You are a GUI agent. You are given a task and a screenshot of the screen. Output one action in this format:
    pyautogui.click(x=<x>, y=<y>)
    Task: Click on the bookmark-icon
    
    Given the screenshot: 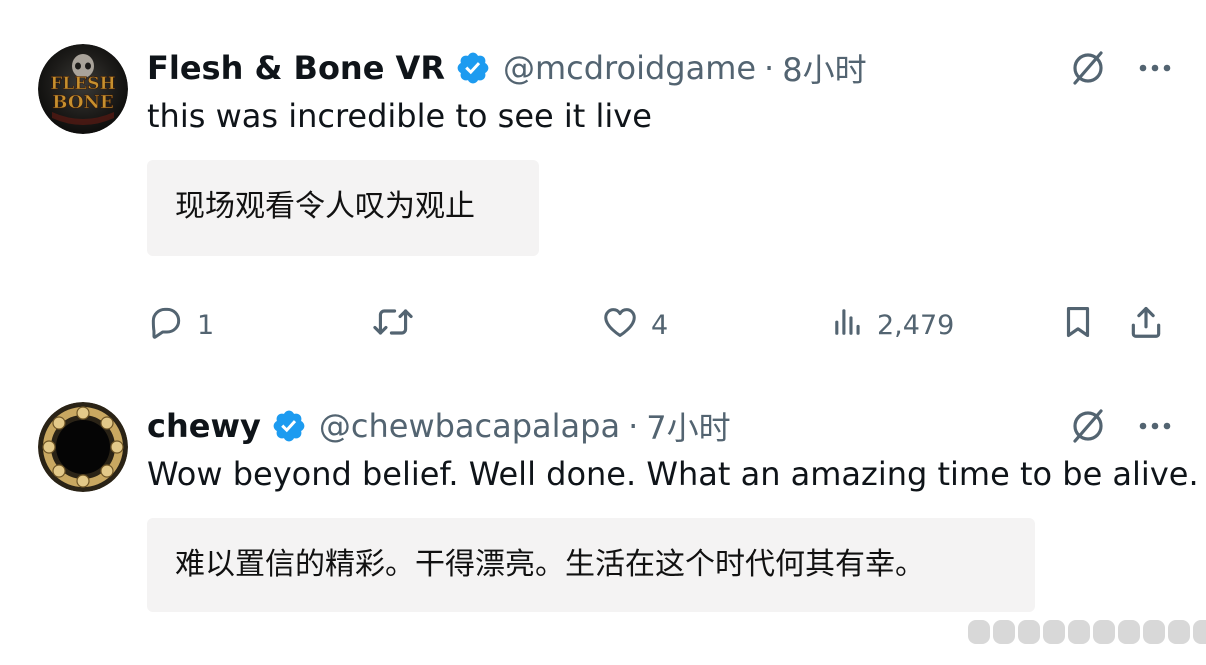 What is the action you would take?
    pyautogui.click(x=1078, y=325)
    